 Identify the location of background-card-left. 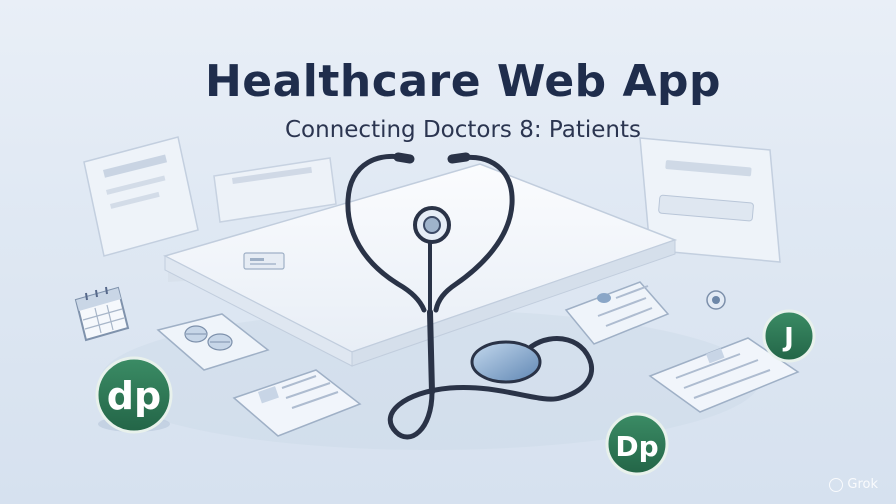
(141, 196).